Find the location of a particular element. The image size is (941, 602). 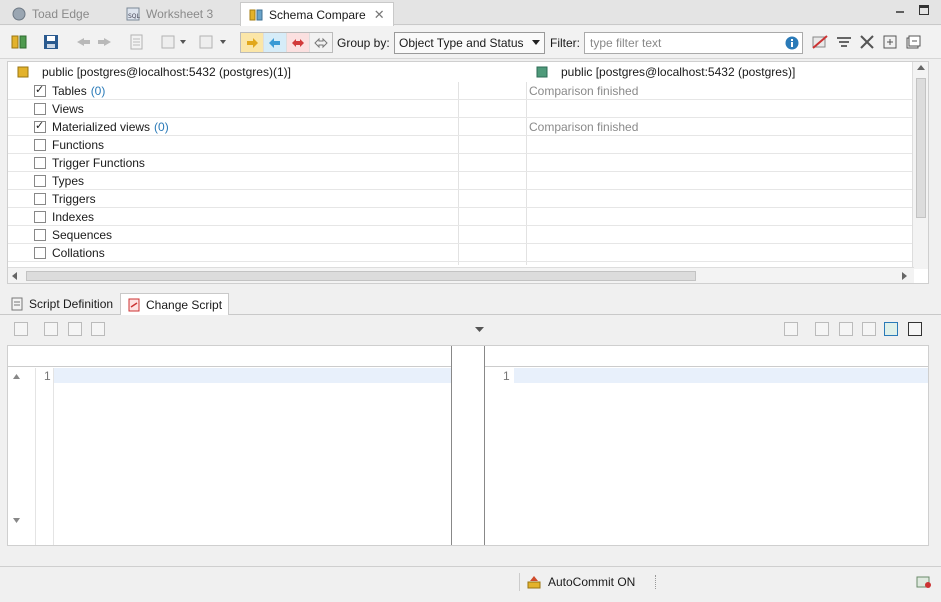

tree-row: Materialized views(0) Comparison finished is located at coordinates (461, 127).